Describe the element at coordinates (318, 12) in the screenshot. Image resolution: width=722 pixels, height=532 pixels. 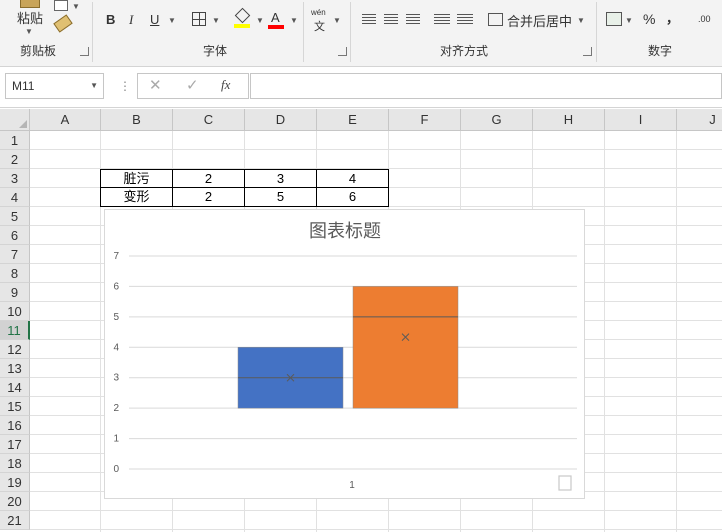
I see `phonetic-label: wén` at that location.